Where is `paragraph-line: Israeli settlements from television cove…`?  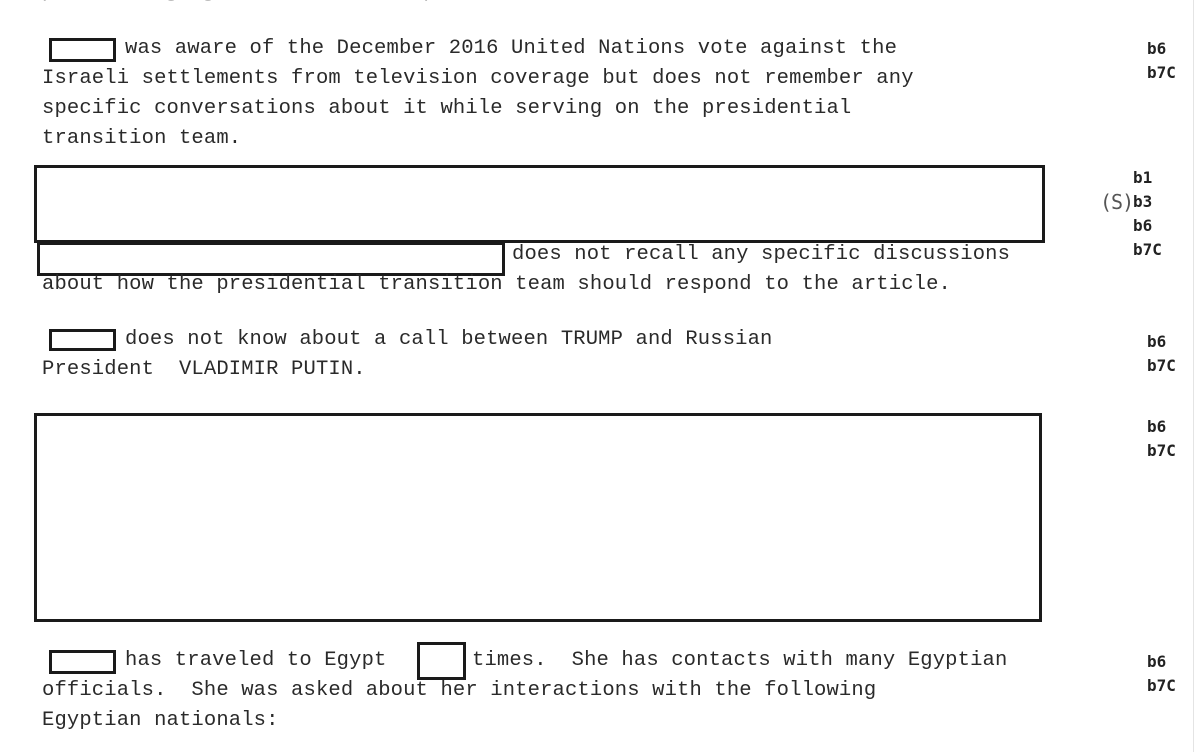 paragraph-line: Israeli settlements from television cove… is located at coordinates (478, 78).